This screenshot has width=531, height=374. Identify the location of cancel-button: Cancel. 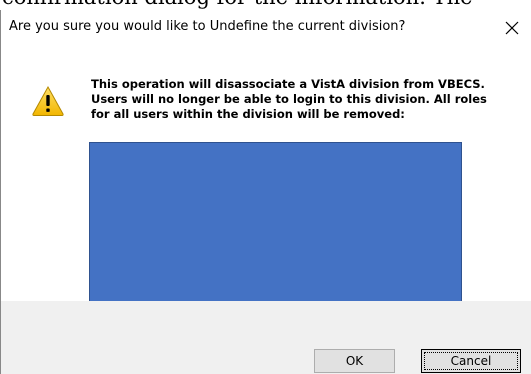
(471, 361).